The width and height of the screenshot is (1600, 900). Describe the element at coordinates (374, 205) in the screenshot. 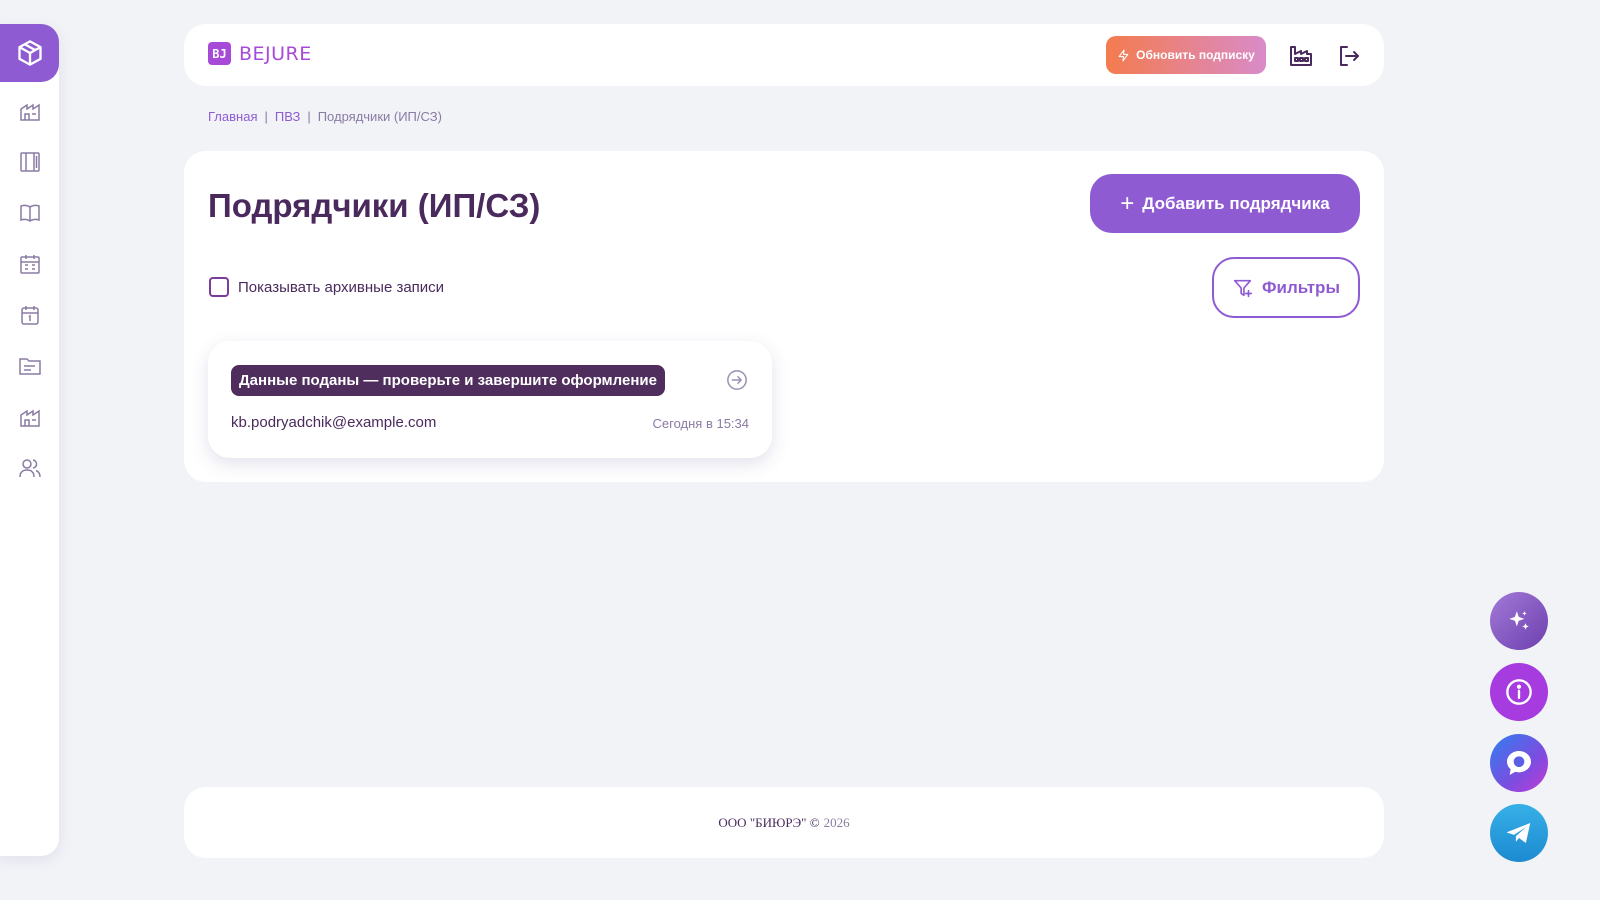

I see `page-title: Подрядчики (ИП/СЗ)` at that location.